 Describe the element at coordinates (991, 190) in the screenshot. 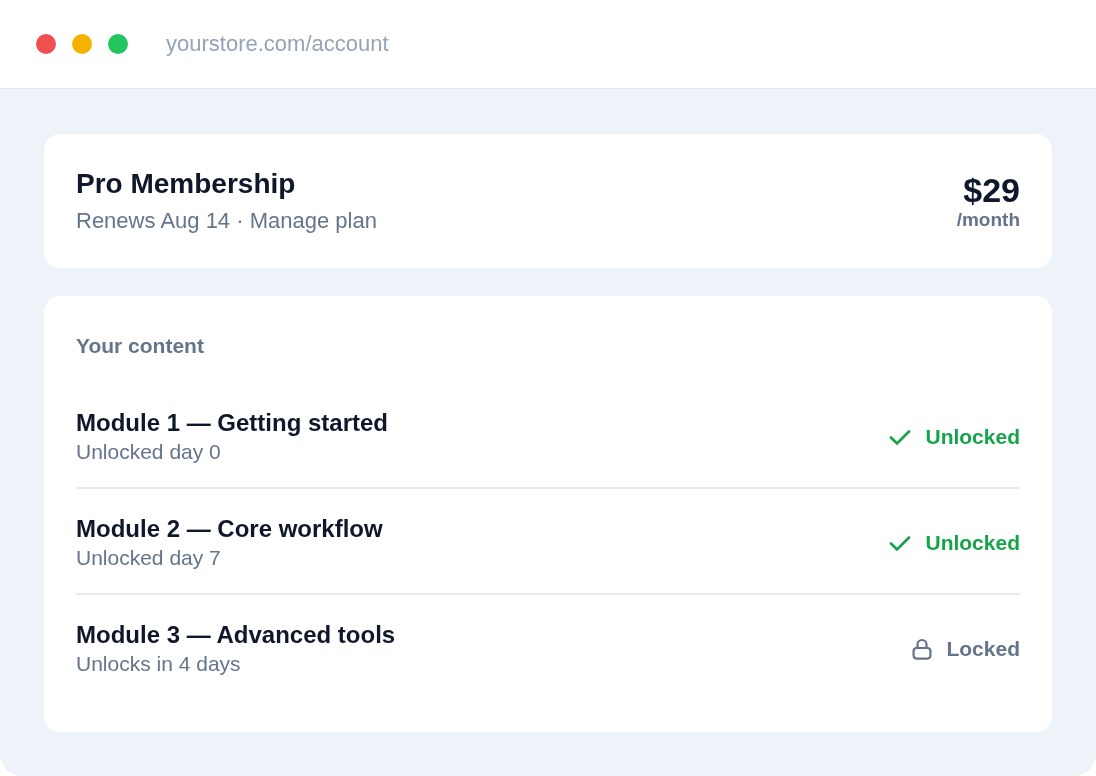

I see `plan-price: $29` at that location.